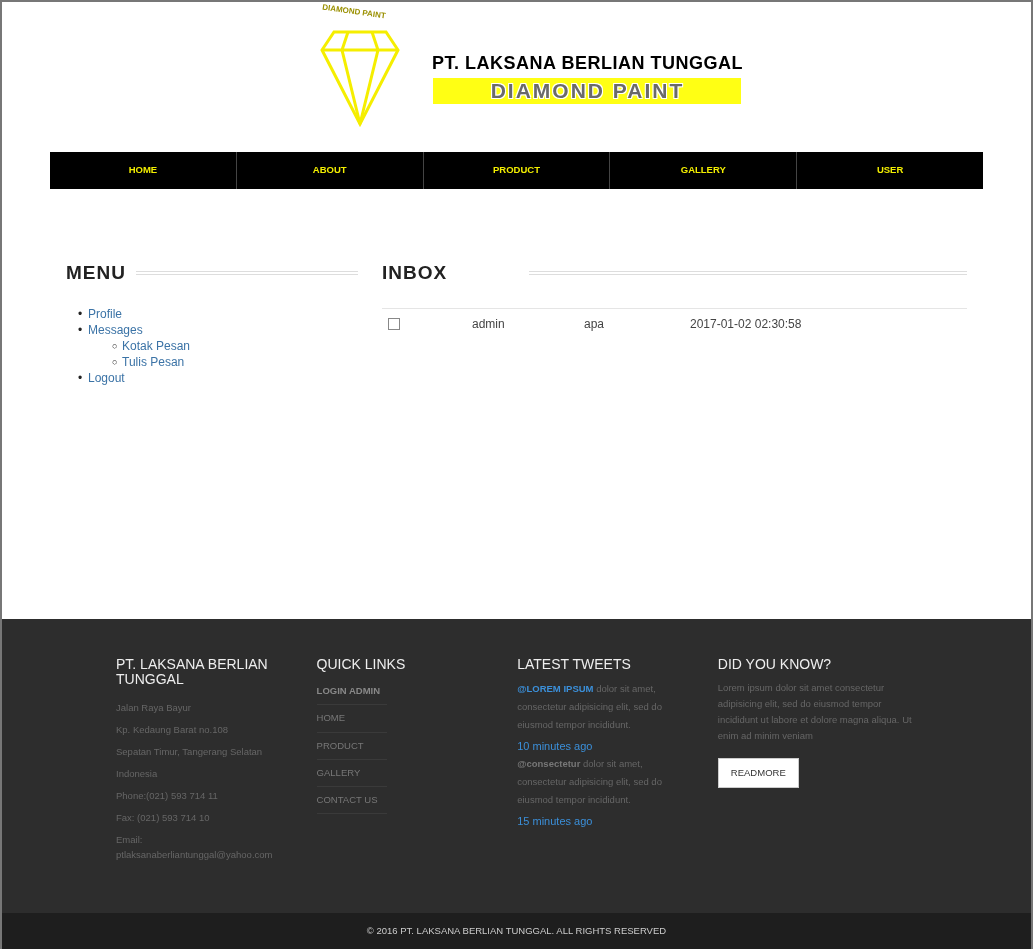  What do you see at coordinates (394, 323) in the screenshot?
I see `checkbox` at bounding box center [394, 323].